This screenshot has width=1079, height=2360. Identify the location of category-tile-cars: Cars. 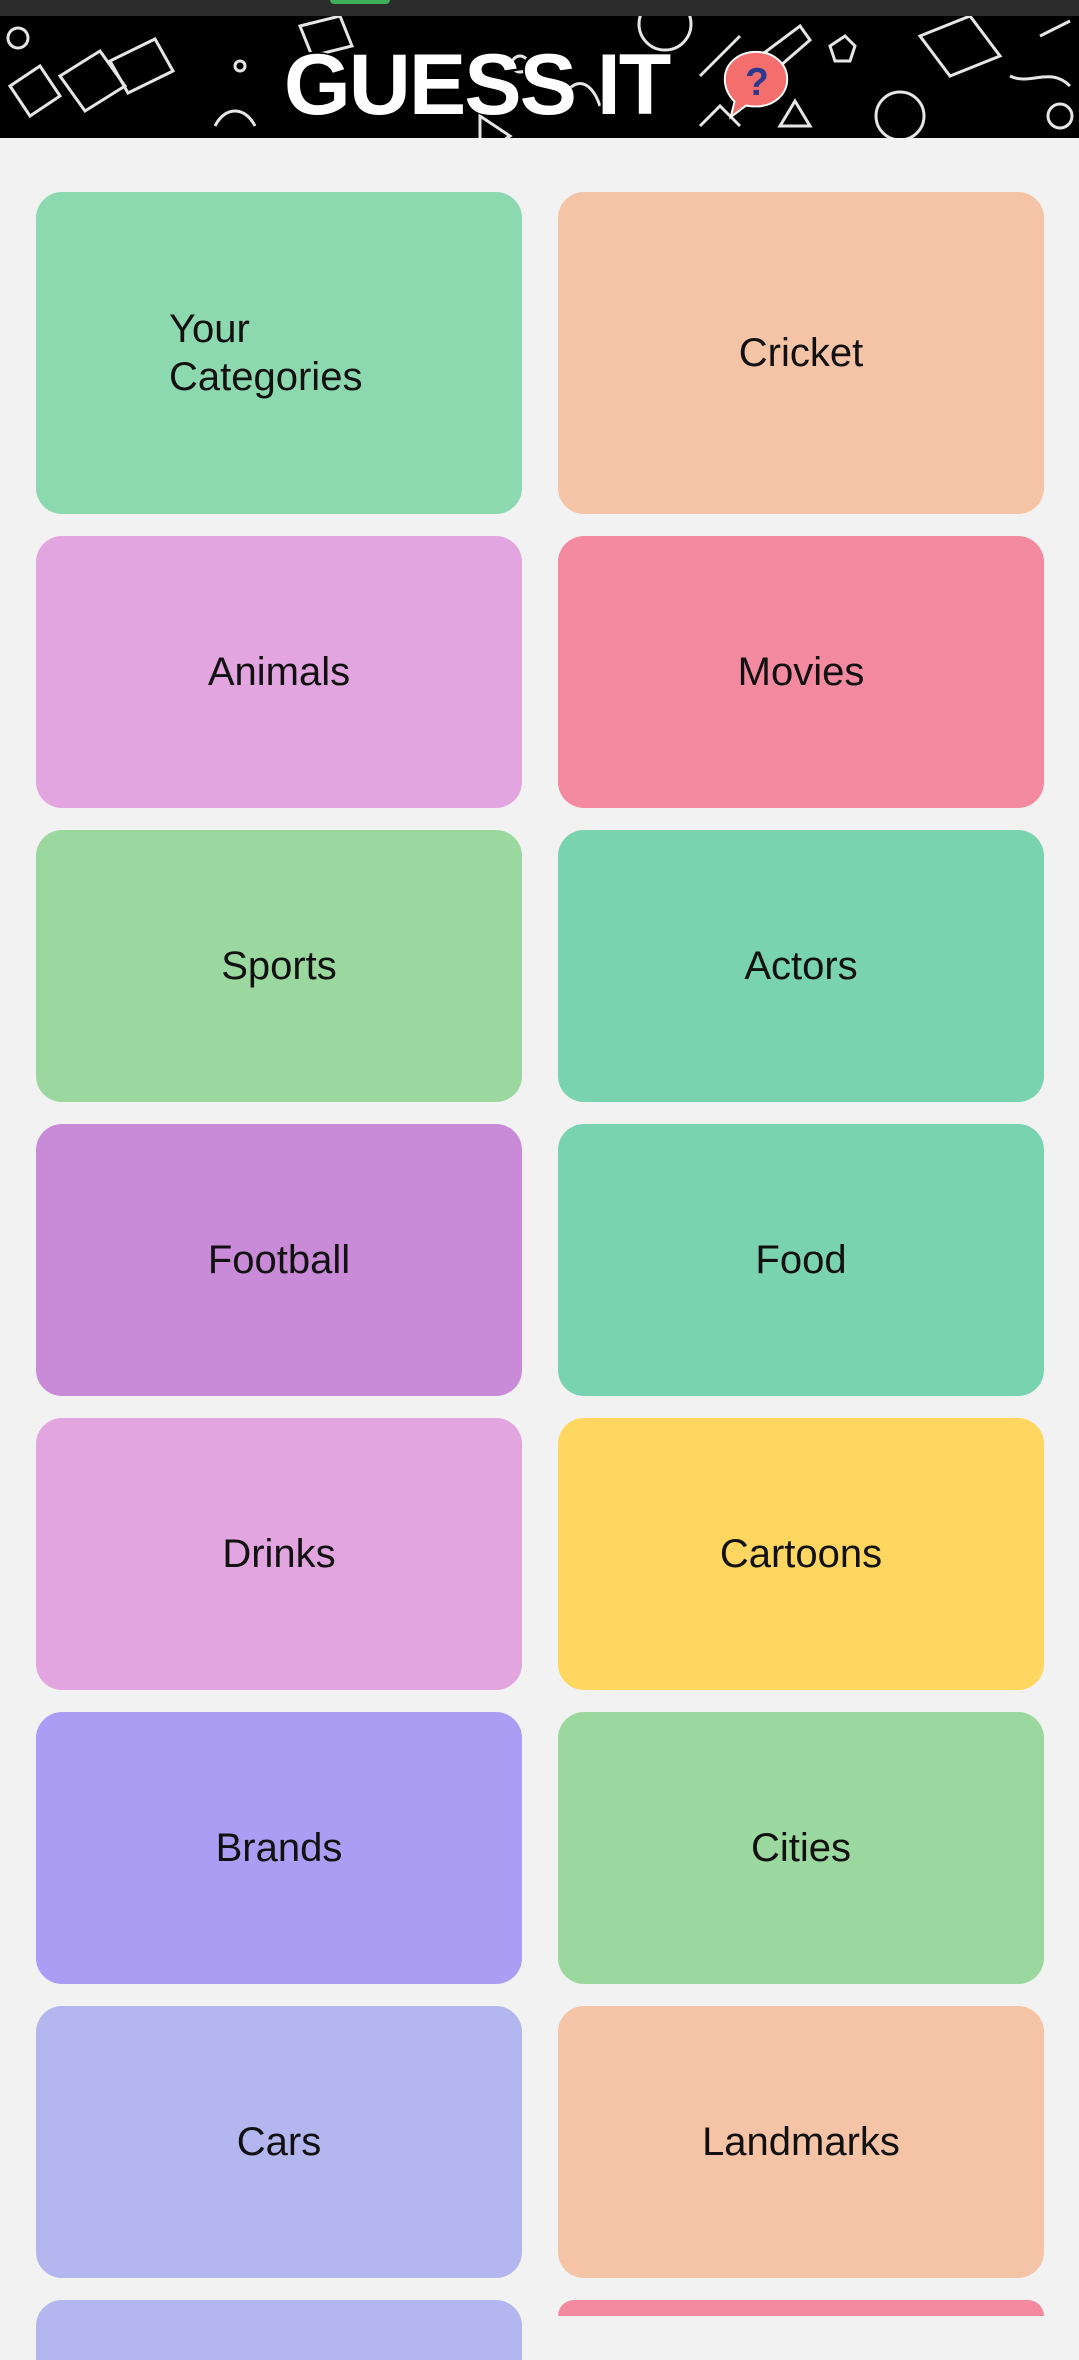
(279, 2142).